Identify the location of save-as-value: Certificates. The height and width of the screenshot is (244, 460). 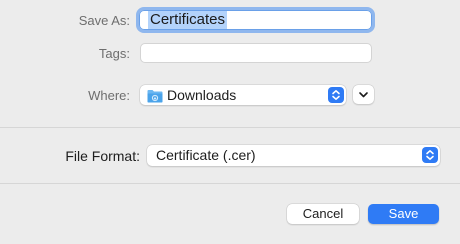
(188, 20).